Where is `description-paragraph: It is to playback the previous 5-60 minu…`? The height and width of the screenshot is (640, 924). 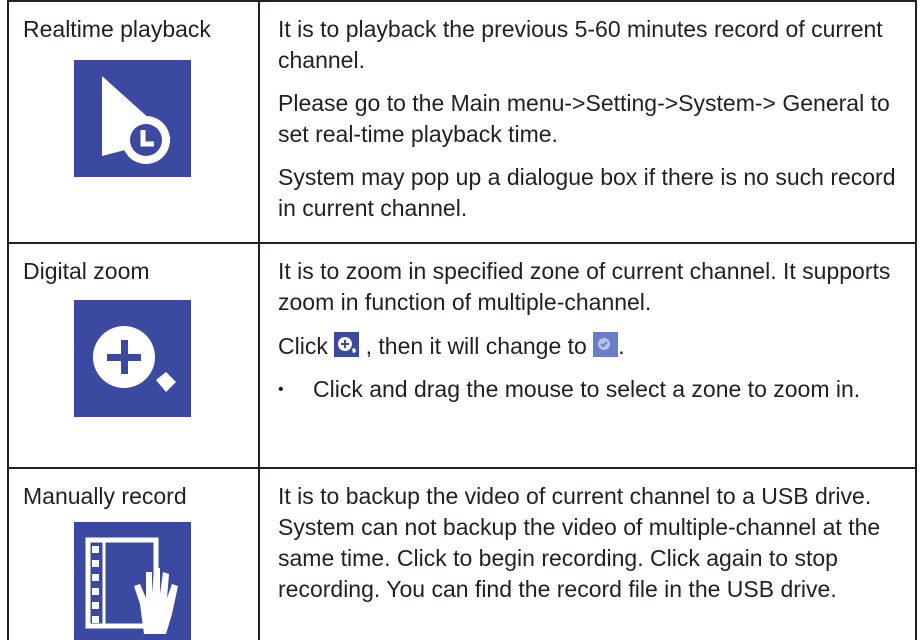
description-paragraph: It is to playback the previous 5-60 minu… is located at coordinates (580, 44).